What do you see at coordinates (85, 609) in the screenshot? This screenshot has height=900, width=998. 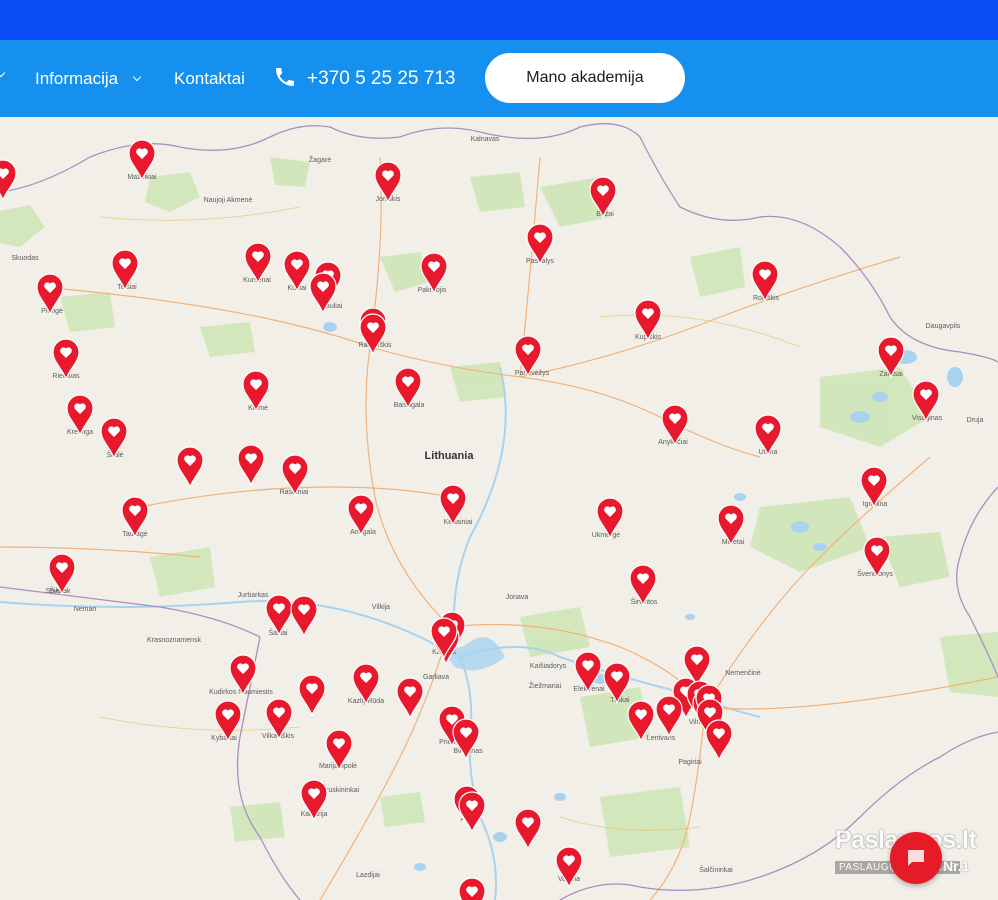 I see `place-label: Neman` at bounding box center [85, 609].